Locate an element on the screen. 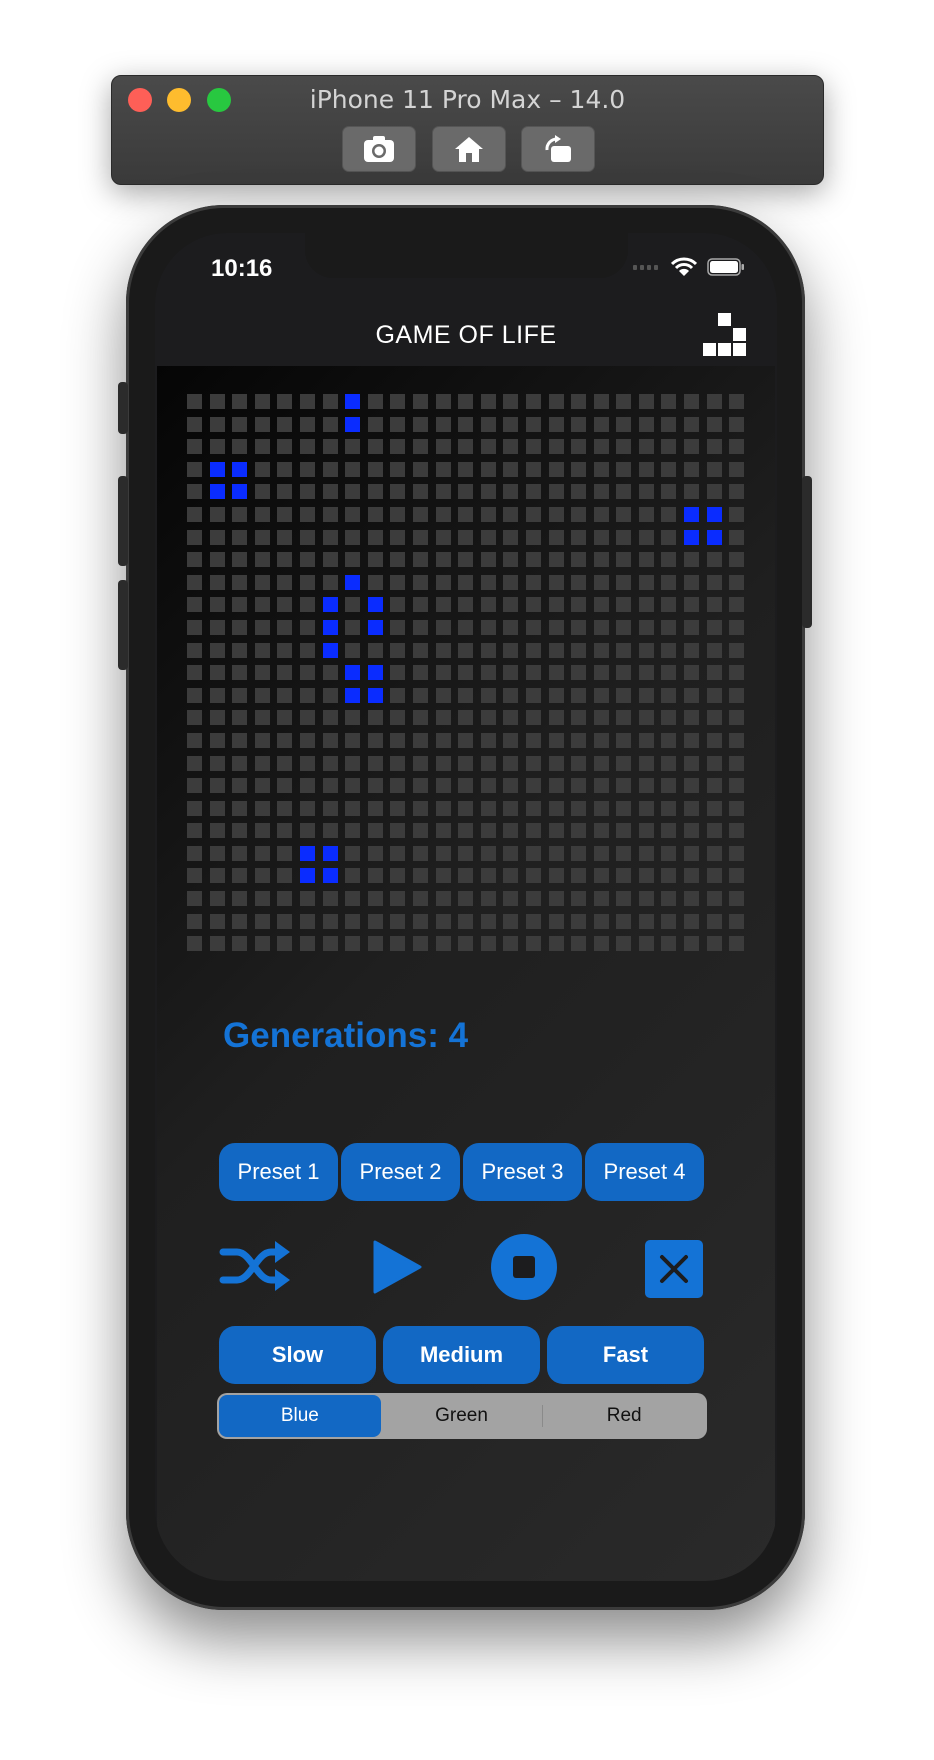  stop-button is located at coordinates (524, 1267).